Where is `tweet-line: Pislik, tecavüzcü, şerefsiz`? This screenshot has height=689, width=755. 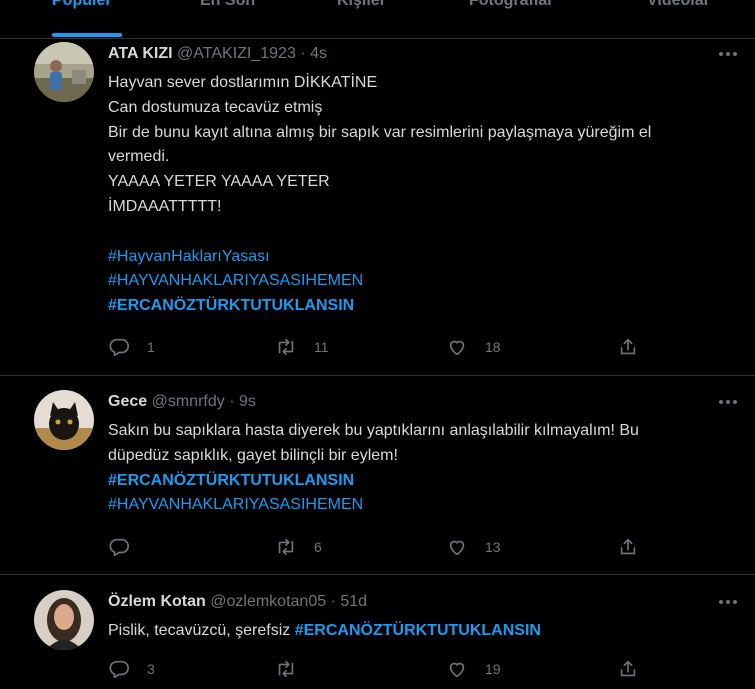 tweet-line: Pislik, tecavüzcü, şerefsiz is located at coordinates (201, 630).